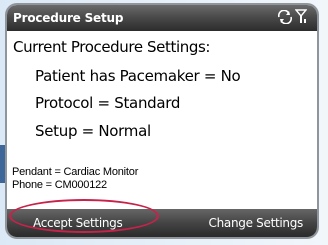 The width and height of the screenshot is (328, 245). Describe the element at coordinates (59, 185) in the screenshot. I see `phone-info: Phone = CM000122` at that location.